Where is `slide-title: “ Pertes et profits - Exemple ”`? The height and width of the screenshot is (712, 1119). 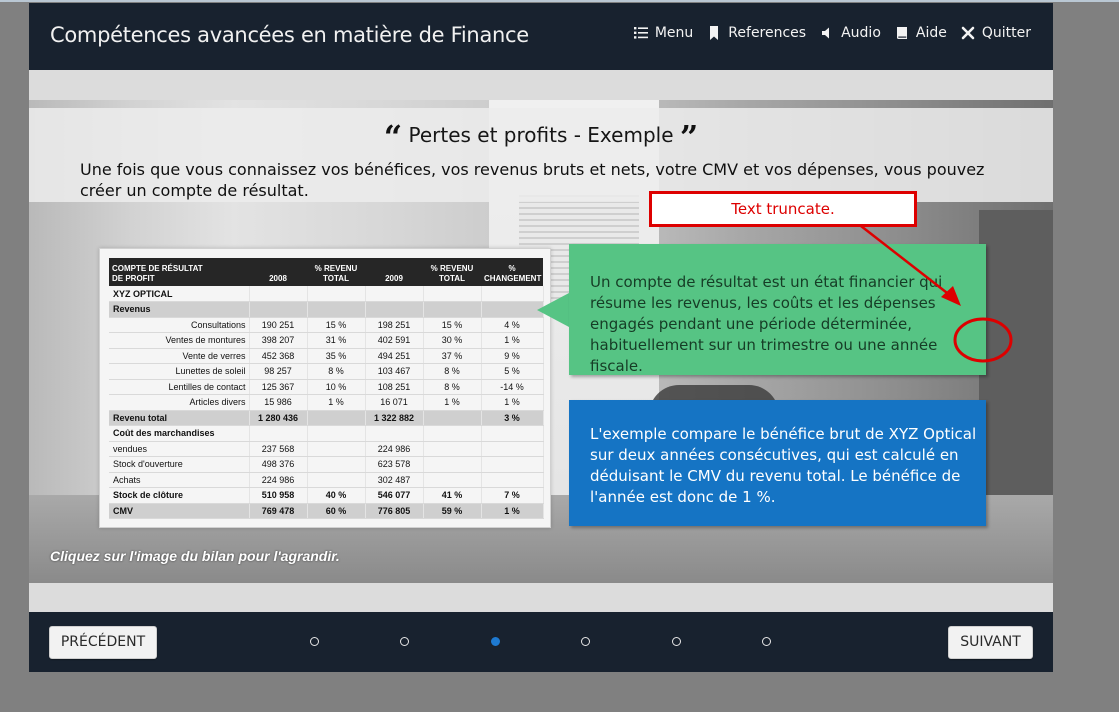 slide-title: “ Pertes et profits - Exemple ” is located at coordinates (541, 134).